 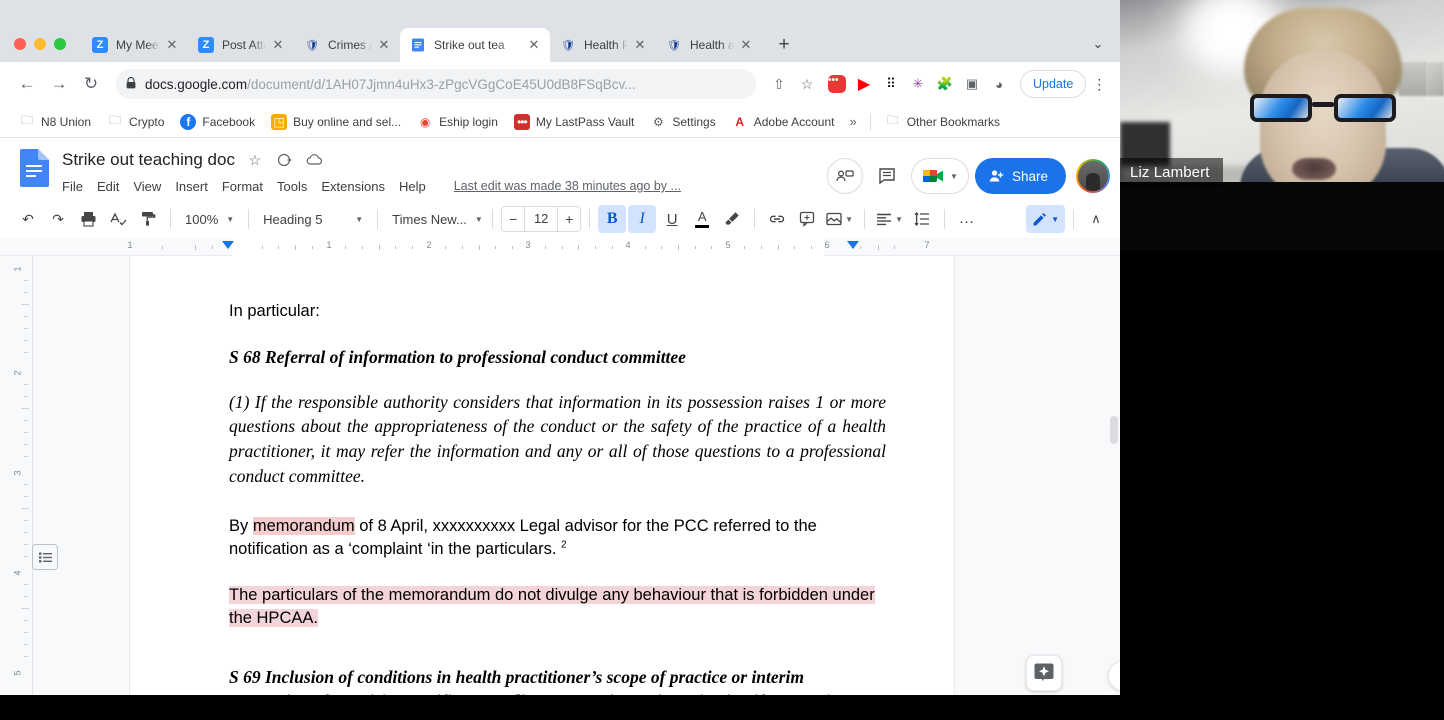 What do you see at coordinates (191, 186) in the screenshot?
I see `menu-insert: Insert` at bounding box center [191, 186].